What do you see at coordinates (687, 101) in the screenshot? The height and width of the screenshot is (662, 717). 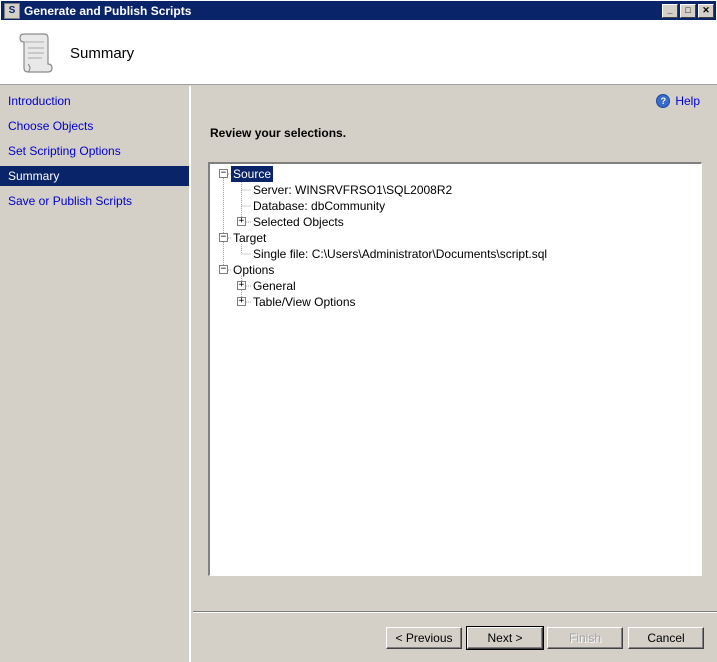 I see `help-label: Help` at bounding box center [687, 101].